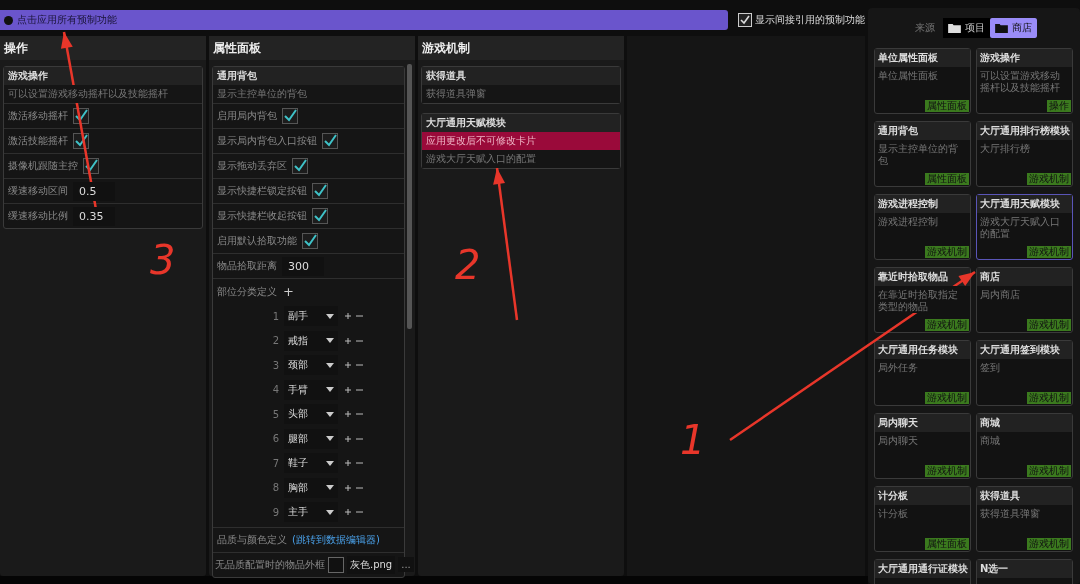 The image size is (1080, 584). What do you see at coordinates (336, 539) in the screenshot?
I see `data-editor-link: (跳转到数据编辑器)` at bounding box center [336, 539].